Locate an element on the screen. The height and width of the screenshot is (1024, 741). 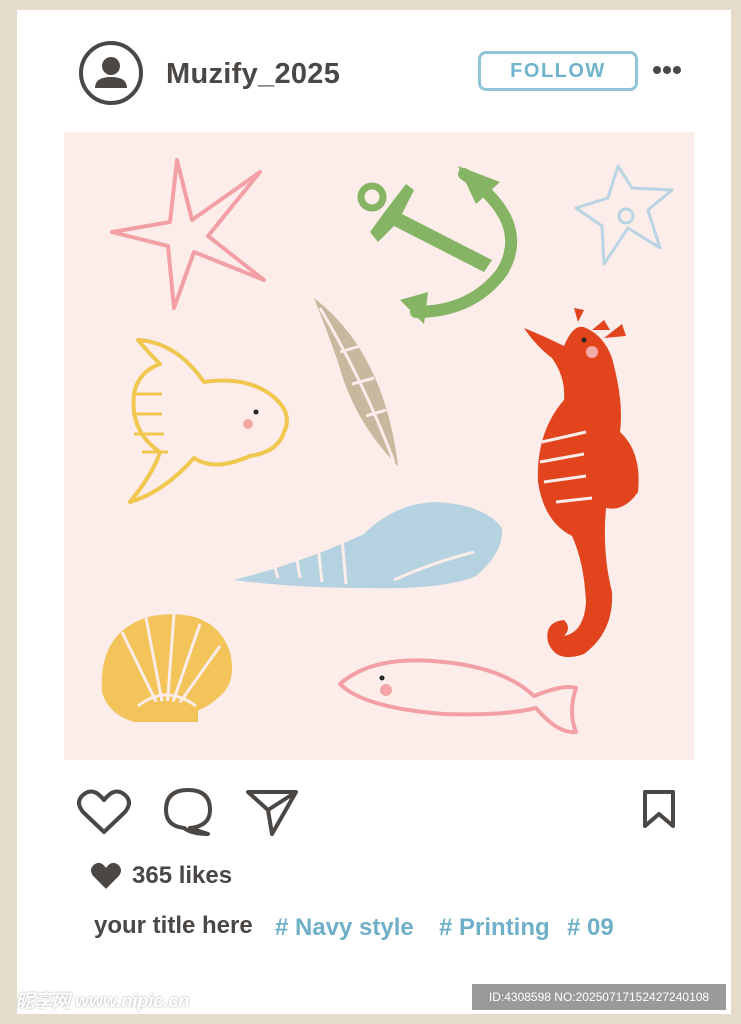
seahorse-illustration is located at coordinates (581, 483).